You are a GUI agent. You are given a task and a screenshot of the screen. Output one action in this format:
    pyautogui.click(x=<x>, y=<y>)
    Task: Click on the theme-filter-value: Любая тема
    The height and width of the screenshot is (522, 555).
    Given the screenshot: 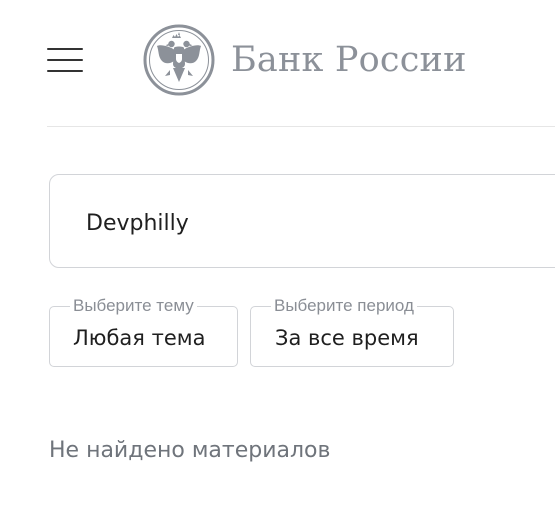 What is the action you would take?
    pyautogui.click(x=139, y=338)
    